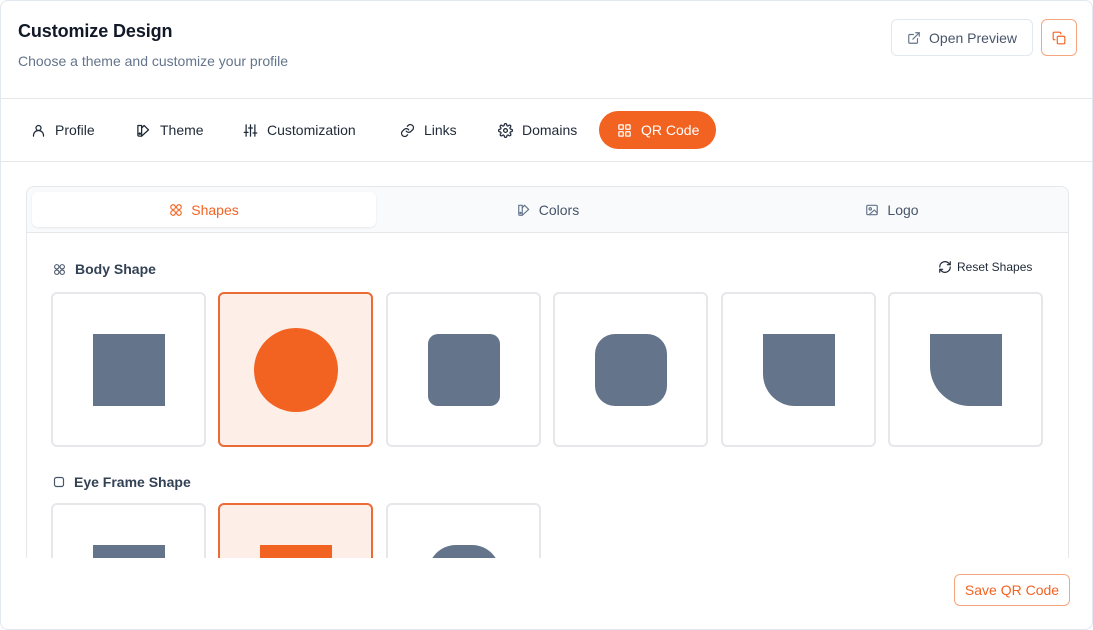  Describe the element at coordinates (215, 209) in the screenshot. I see `subtab-shapes-label: Shapes` at that location.